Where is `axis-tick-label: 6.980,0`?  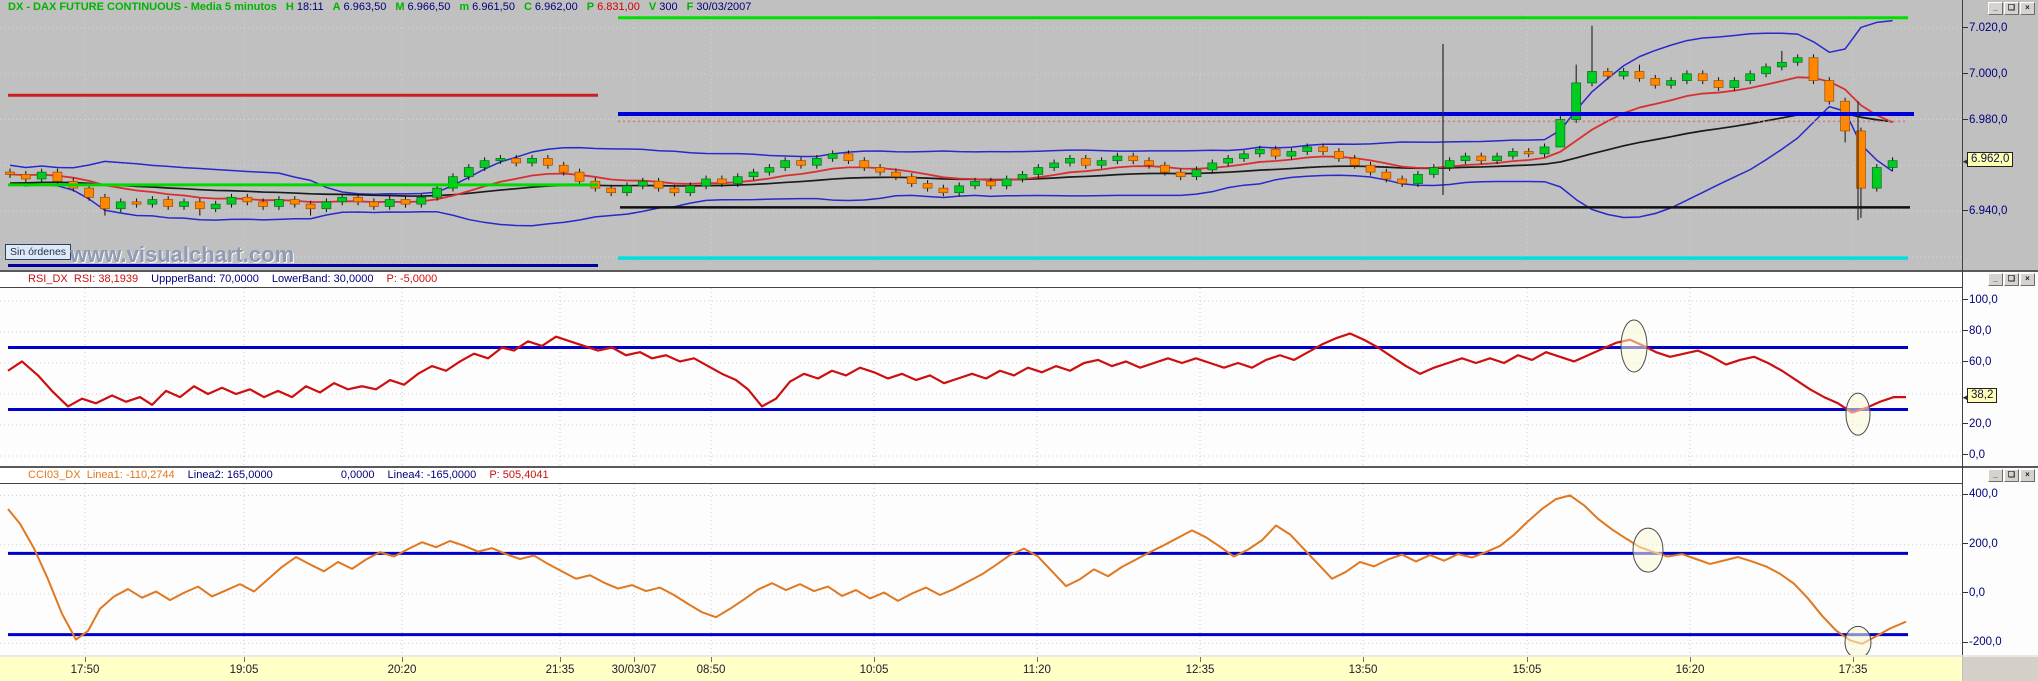 axis-tick-label: 6.980,0 is located at coordinates (1985, 120).